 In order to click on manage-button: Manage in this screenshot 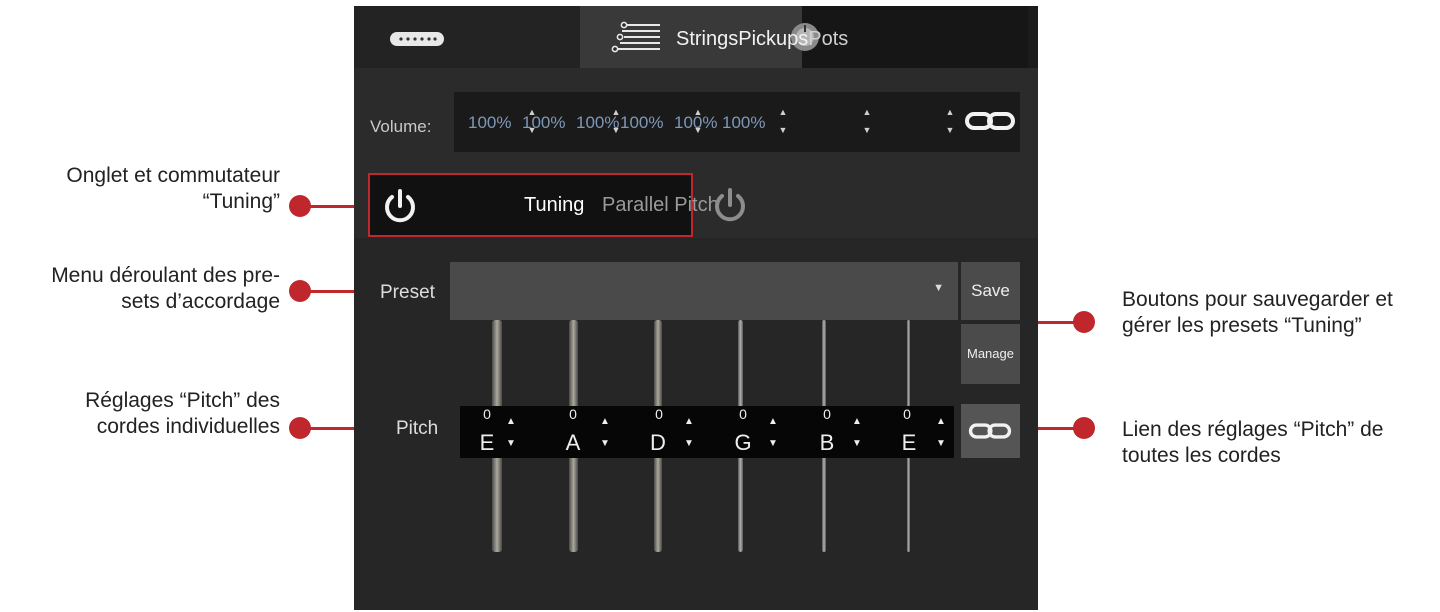, I will do `click(990, 354)`.